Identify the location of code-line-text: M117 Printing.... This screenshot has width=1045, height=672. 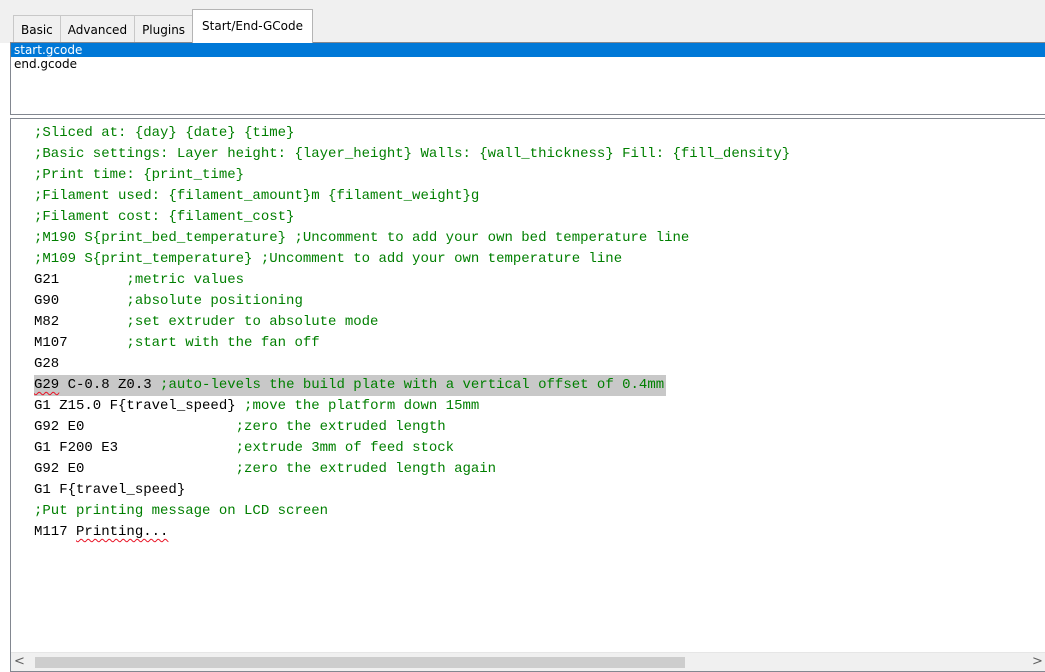
(412, 532).